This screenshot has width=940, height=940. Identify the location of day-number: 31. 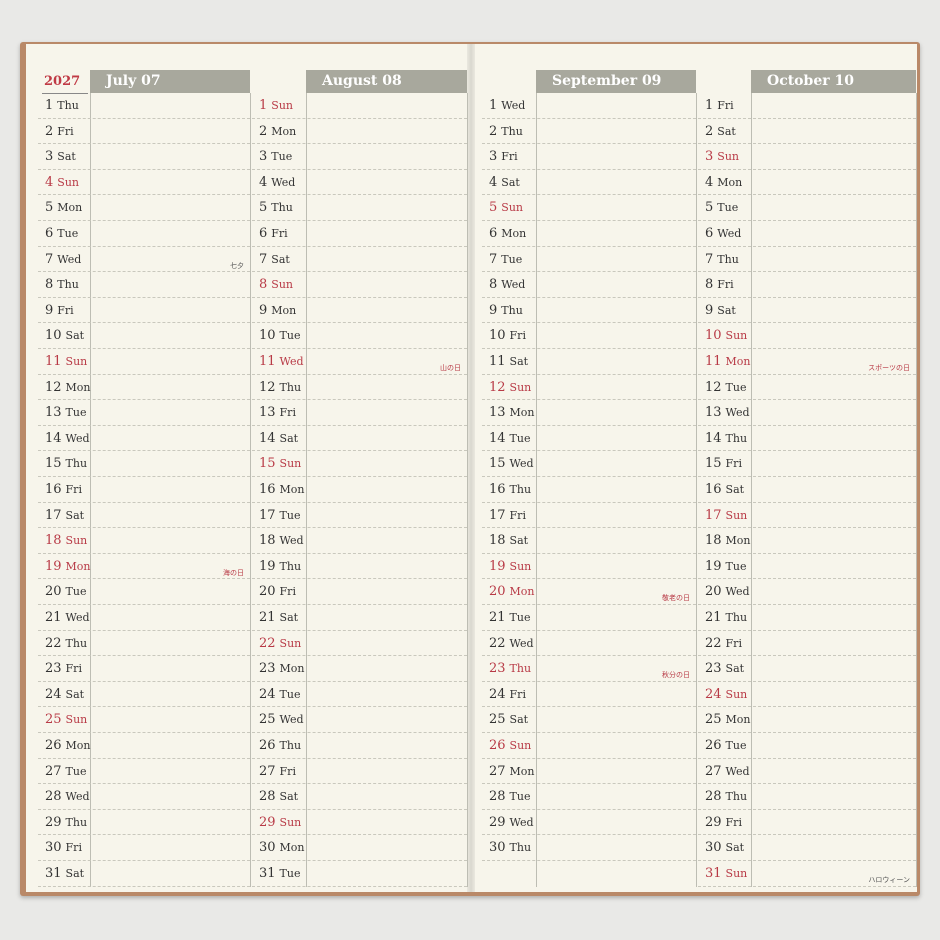
(713, 873).